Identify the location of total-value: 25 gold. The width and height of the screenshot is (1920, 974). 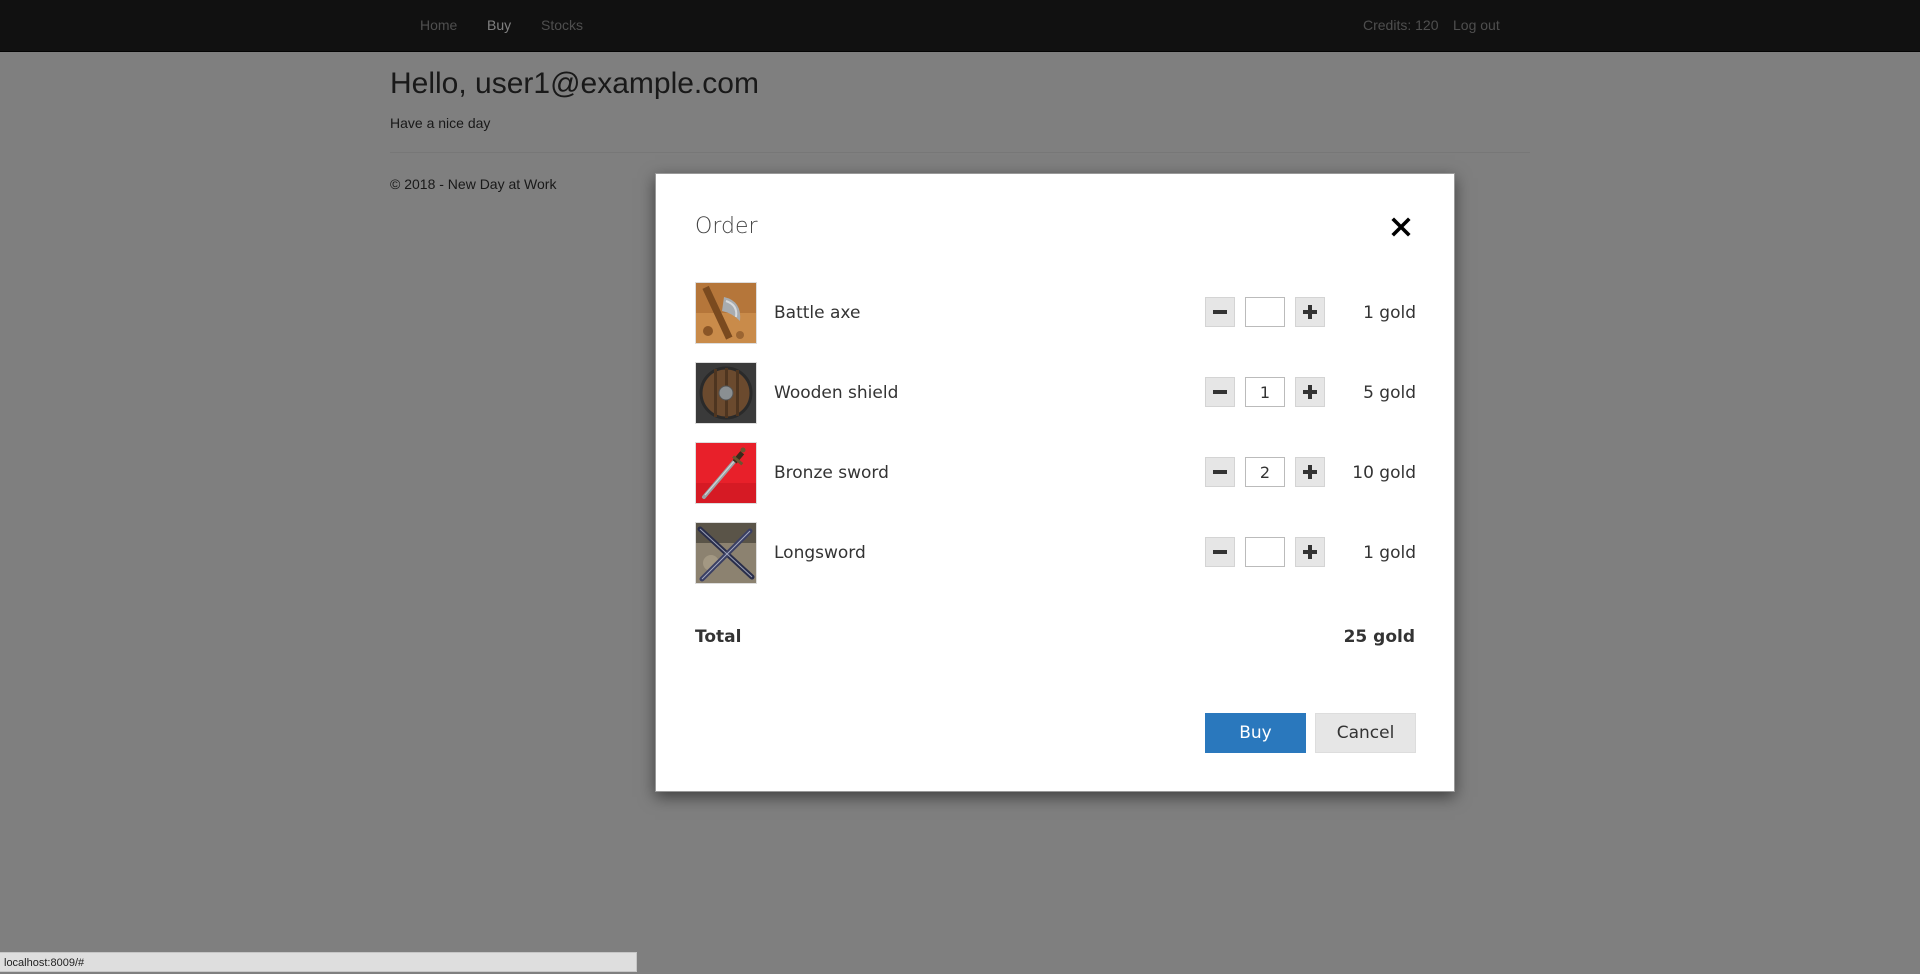
(1379, 637).